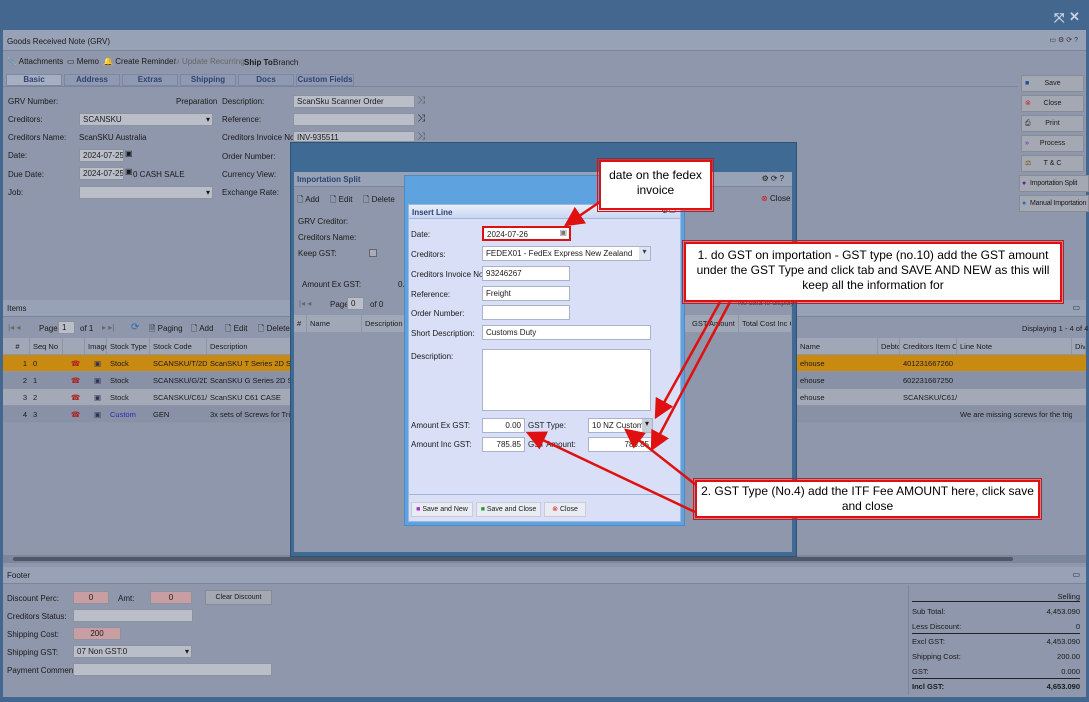 The height and width of the screenshot is (702, 1089). I want to click on arrow-gst-amount, so click(691, 376).